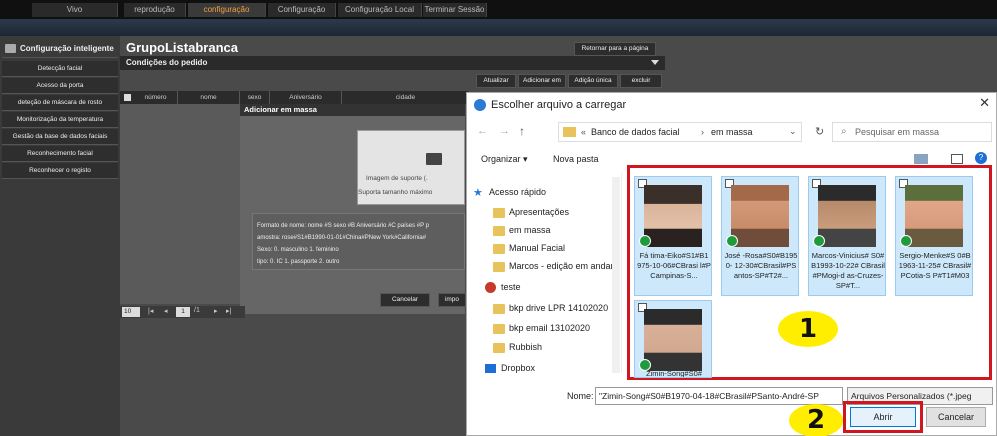  I want to click on type-line: tipo: 0. IC 1. passporte 2. outro, so click(298, 262).